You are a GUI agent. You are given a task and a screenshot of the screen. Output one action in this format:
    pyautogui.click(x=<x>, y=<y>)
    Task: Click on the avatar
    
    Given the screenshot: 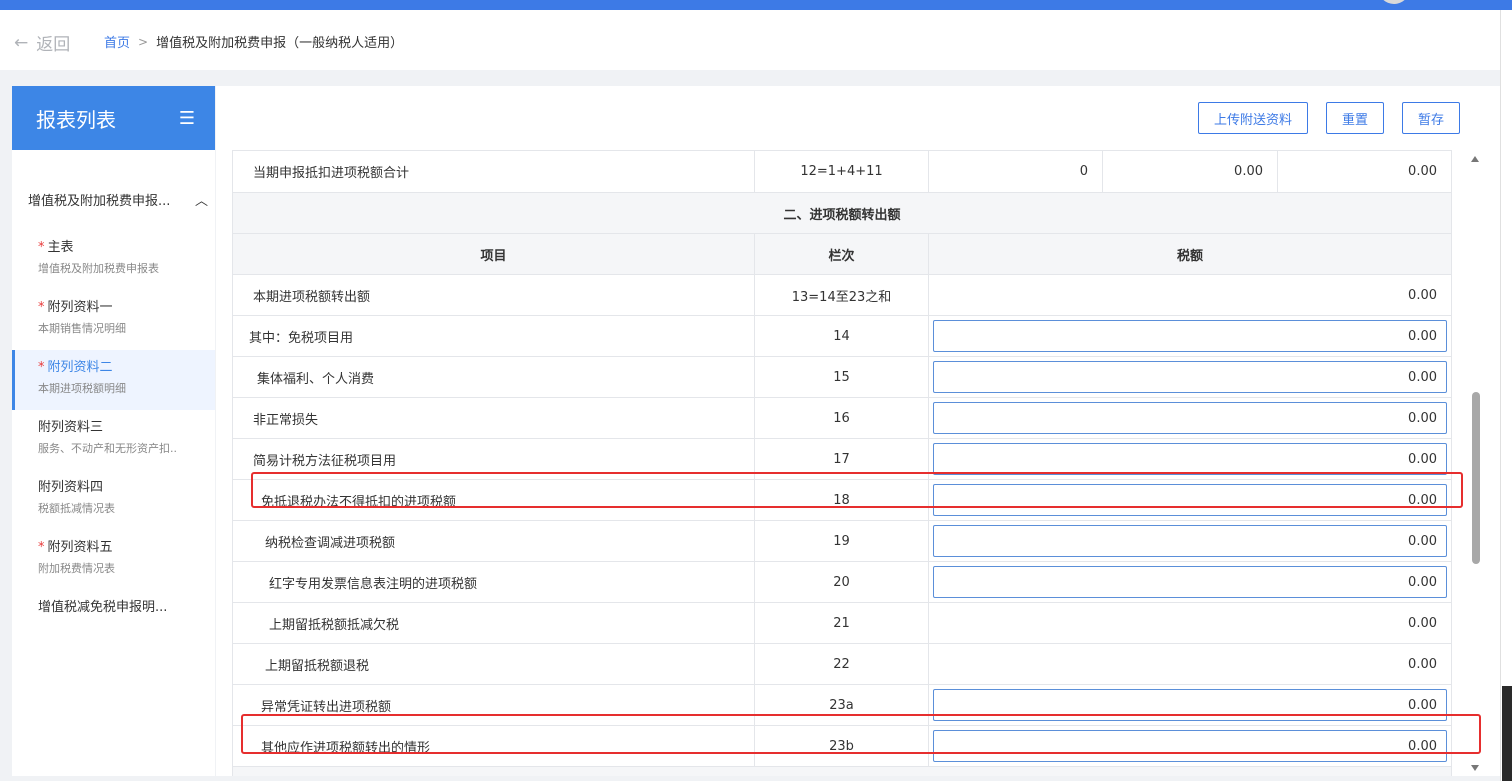 What is the action you would take?
    pyautogui.click(x=1394, y=2)
    